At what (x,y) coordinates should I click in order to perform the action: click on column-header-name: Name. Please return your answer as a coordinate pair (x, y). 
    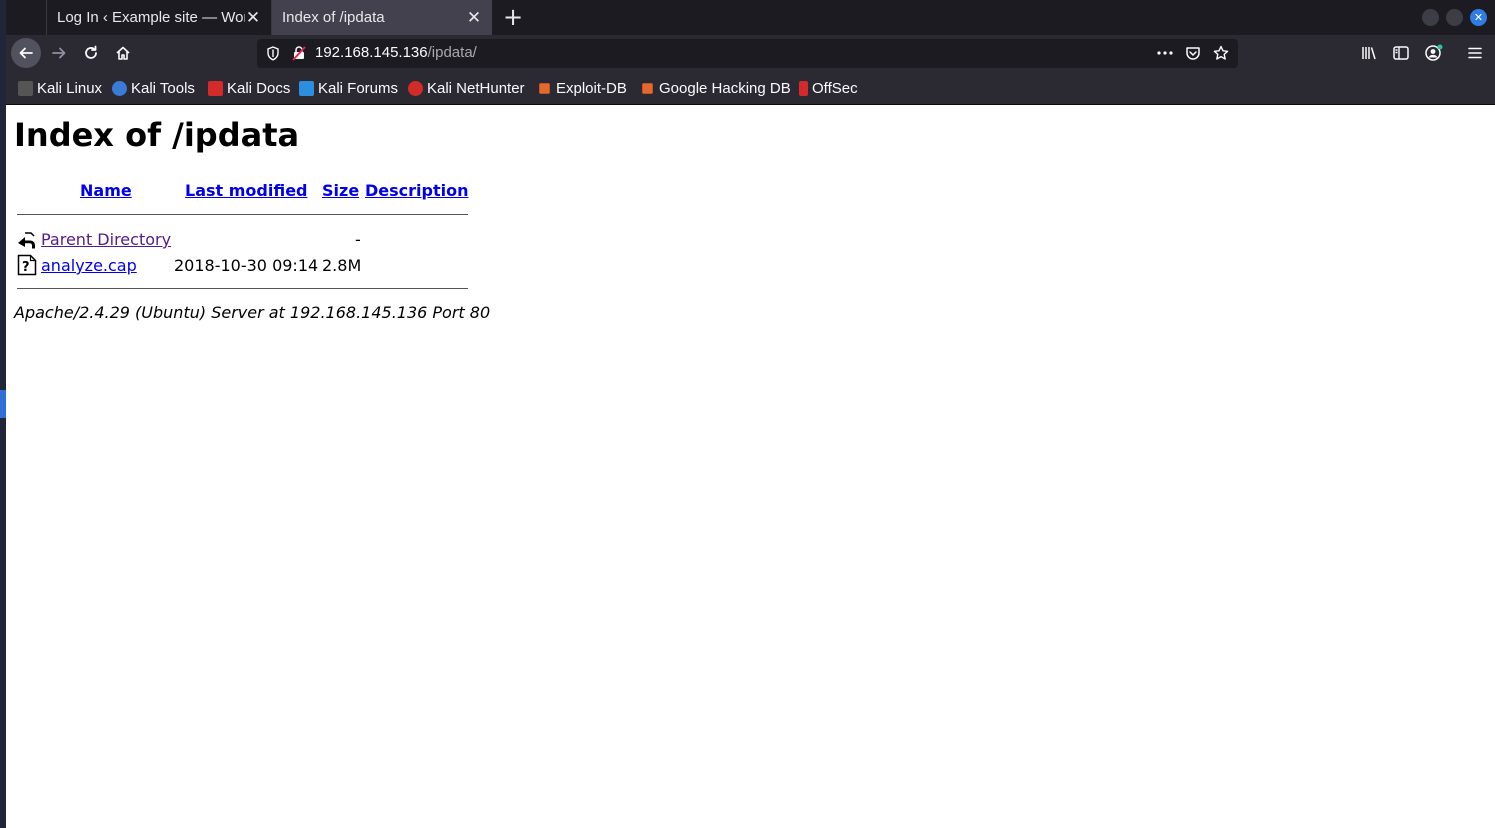
    Looking at the image, I should click on (106, 190).